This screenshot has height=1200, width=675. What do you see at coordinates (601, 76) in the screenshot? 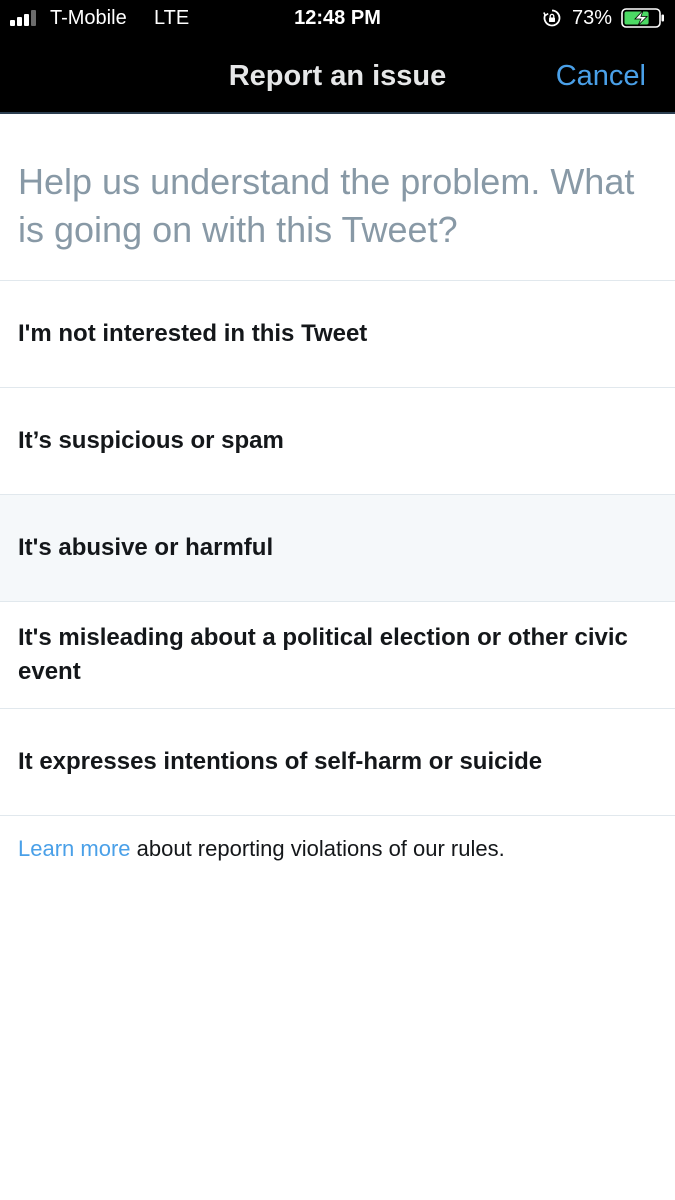
I see `cancel-button: Cancel` at bounding box center [601, 76].